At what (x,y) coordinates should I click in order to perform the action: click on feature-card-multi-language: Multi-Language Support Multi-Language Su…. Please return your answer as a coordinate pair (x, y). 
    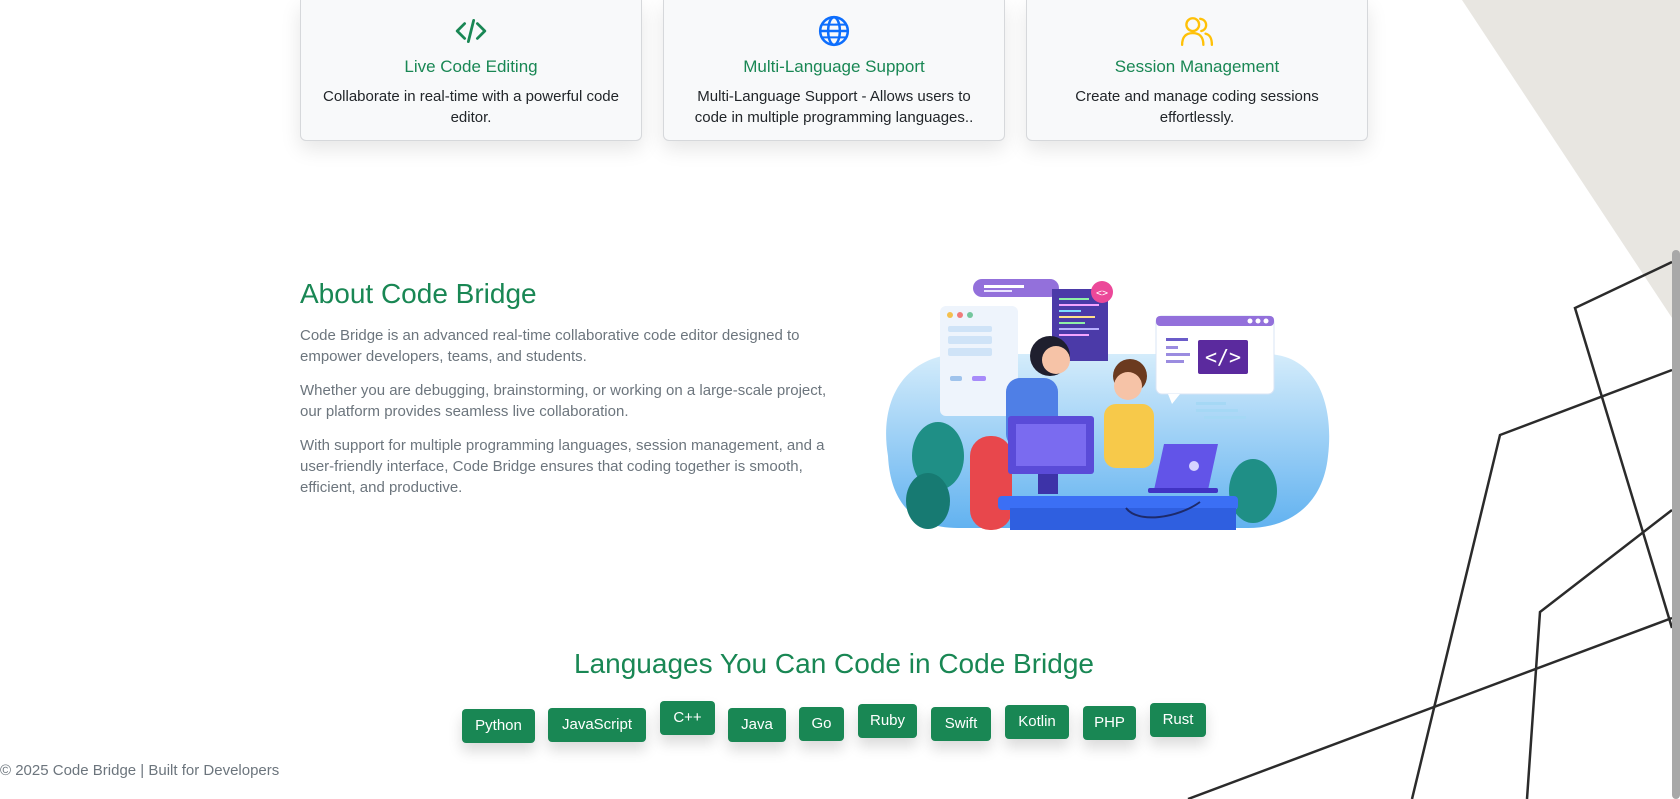
    Looking at the image, I should click on (834, 70).